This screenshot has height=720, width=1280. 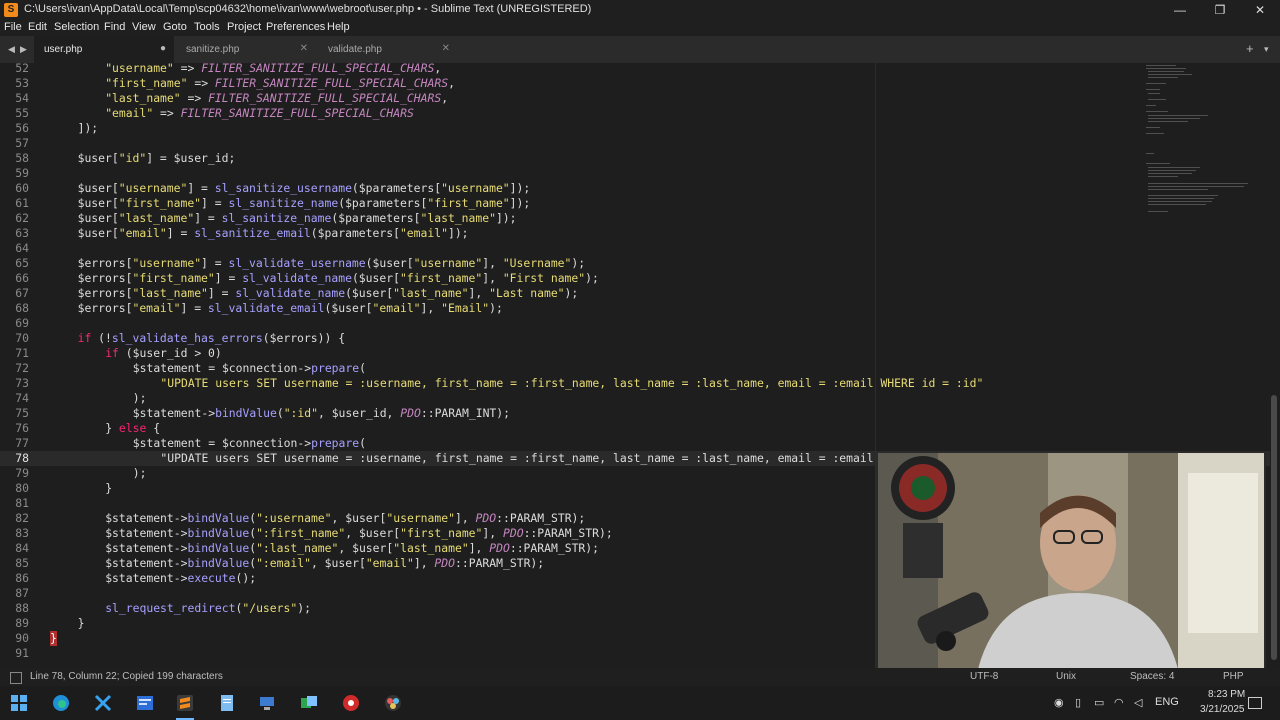 What do you see at coordinates (22, 203) in the screenshot?
I see `line-number: 61` at bounding box center [22, 203].